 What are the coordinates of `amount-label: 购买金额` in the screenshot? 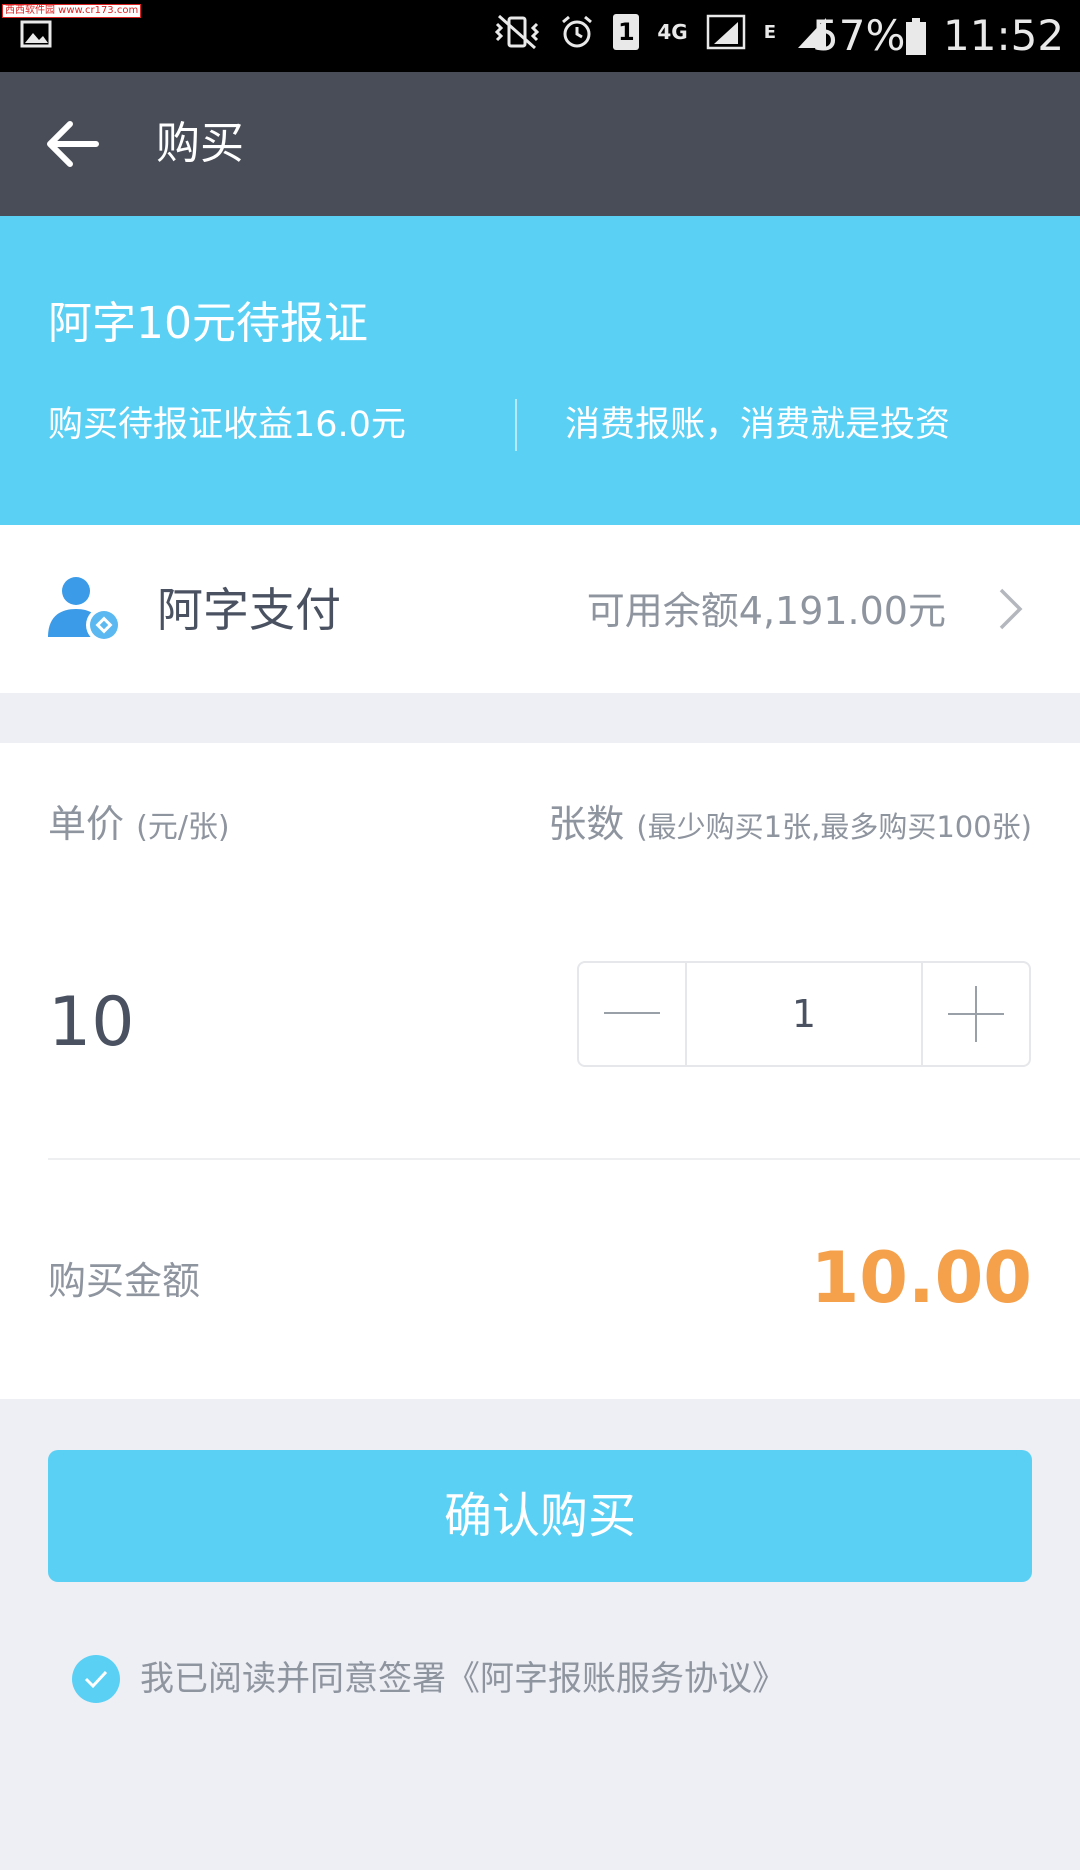 It's located at (124, 1281).